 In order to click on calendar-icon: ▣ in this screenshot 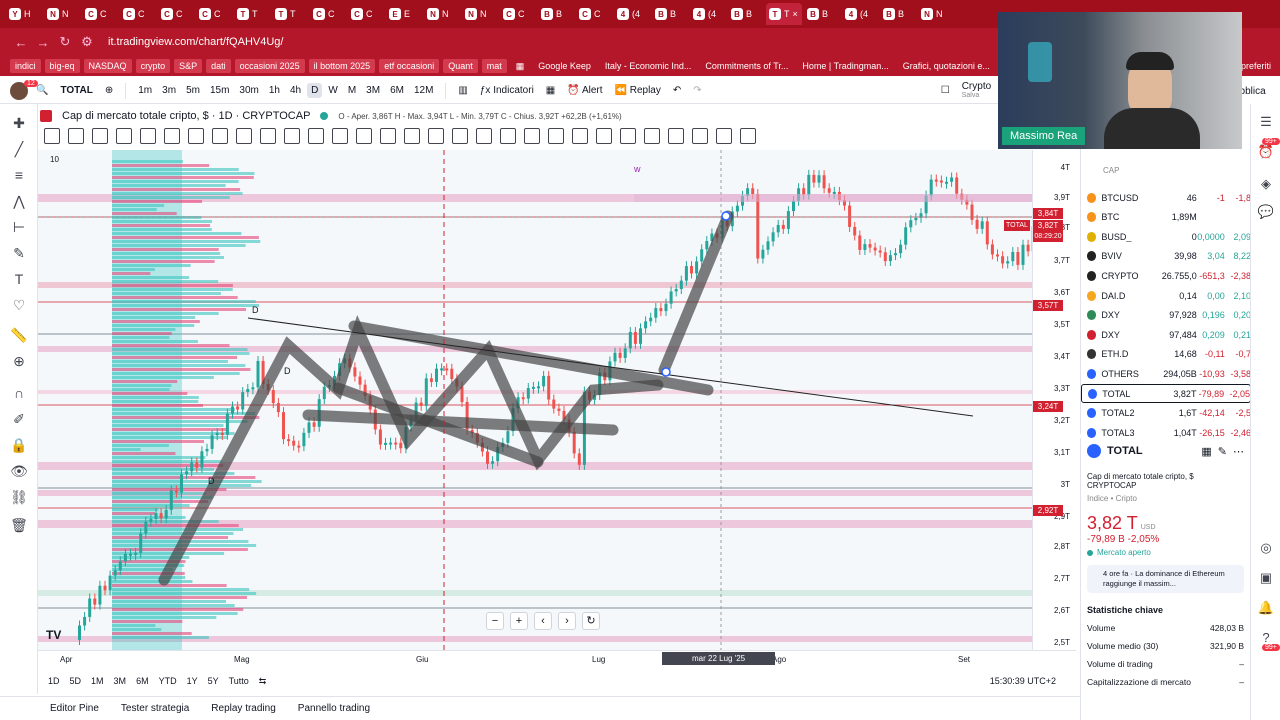, I will do `click(1266, 579)`.